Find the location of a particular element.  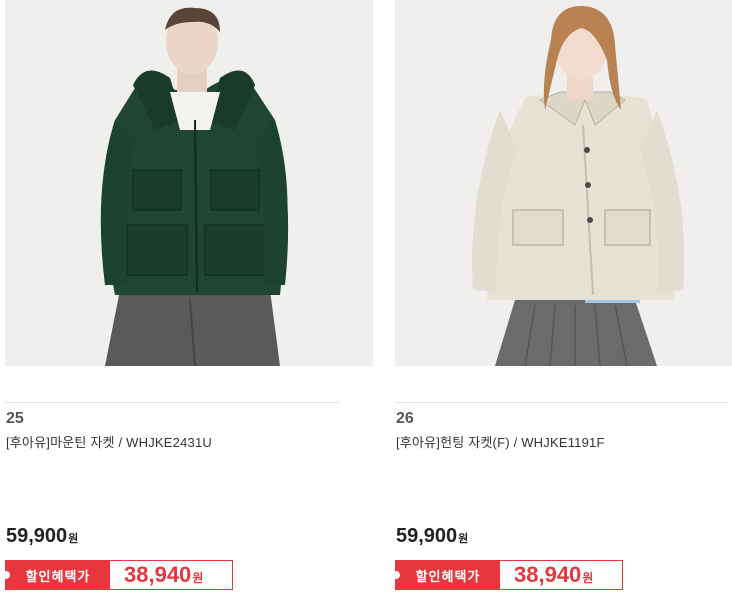

product-rank: 25 is located at coordinates (15, 418).